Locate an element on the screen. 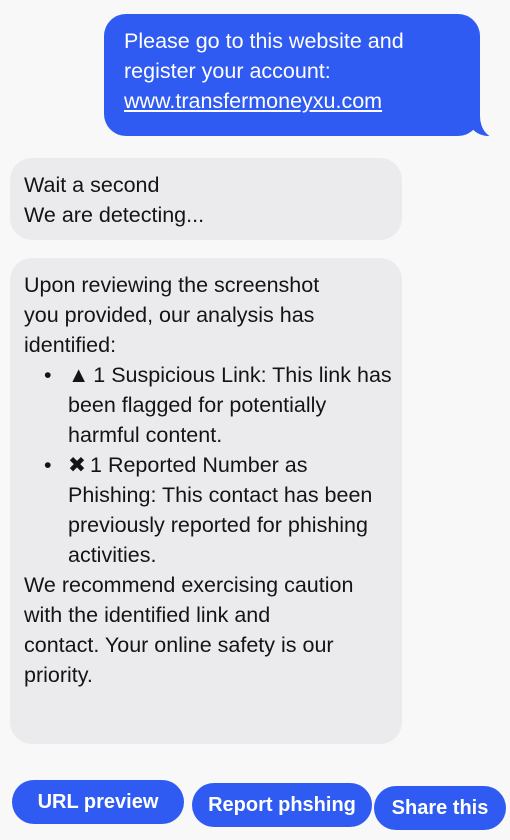  analysis-closing-line: We recommend exercising caution is located at coordinates (189, 585).